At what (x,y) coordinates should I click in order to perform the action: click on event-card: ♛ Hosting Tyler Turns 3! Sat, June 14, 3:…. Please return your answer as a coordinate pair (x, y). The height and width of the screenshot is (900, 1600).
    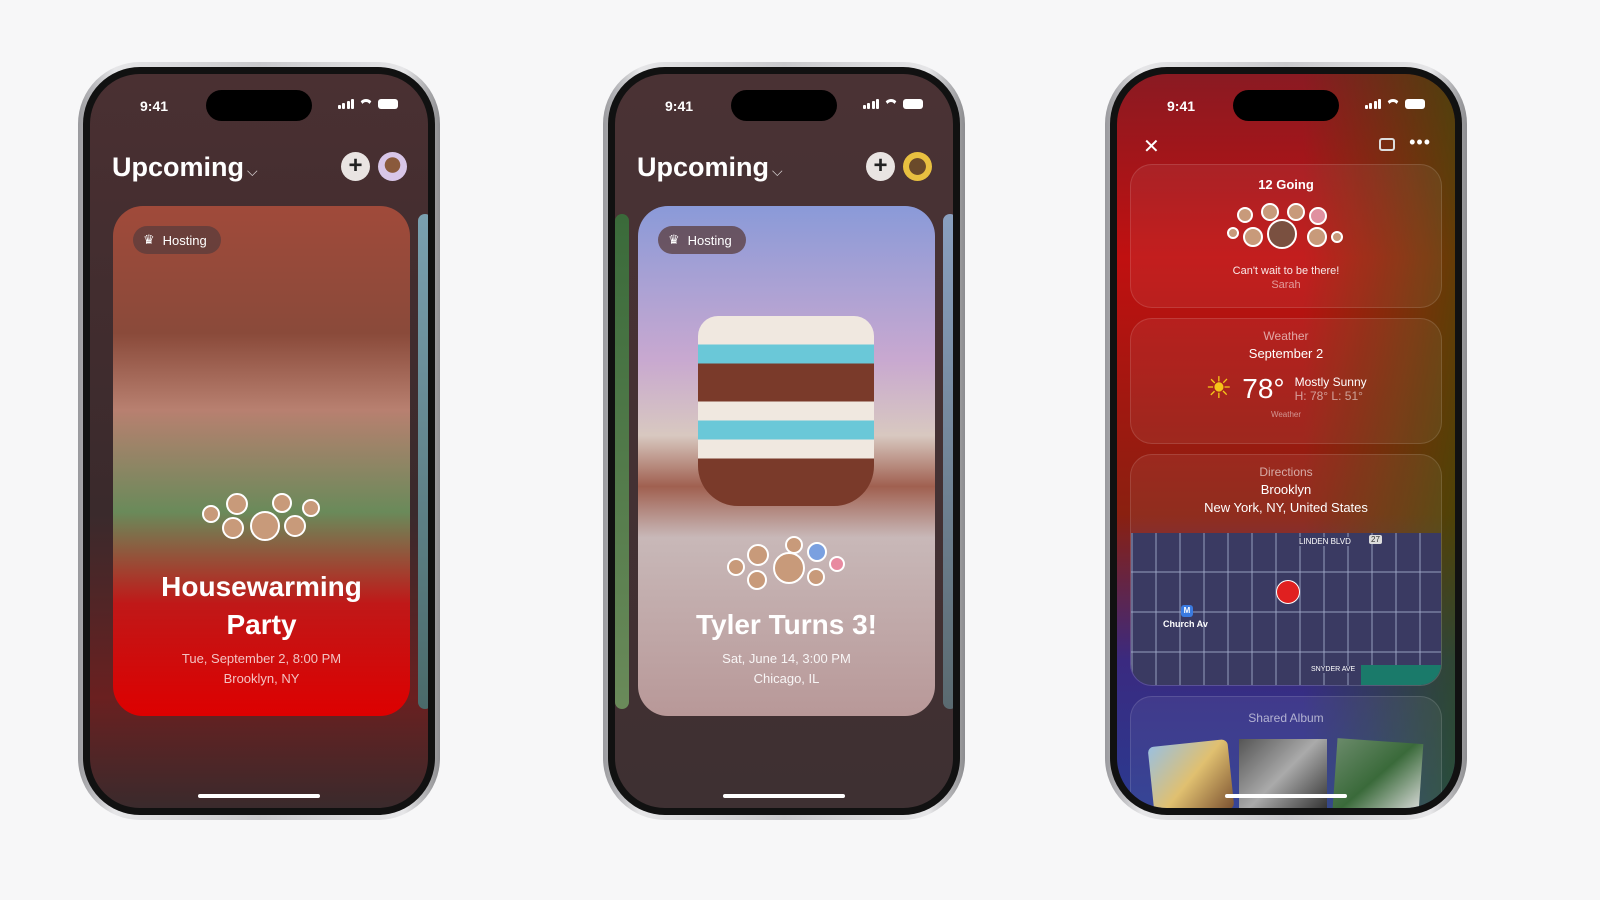
    Looking at the image, I should click on (786, 461).